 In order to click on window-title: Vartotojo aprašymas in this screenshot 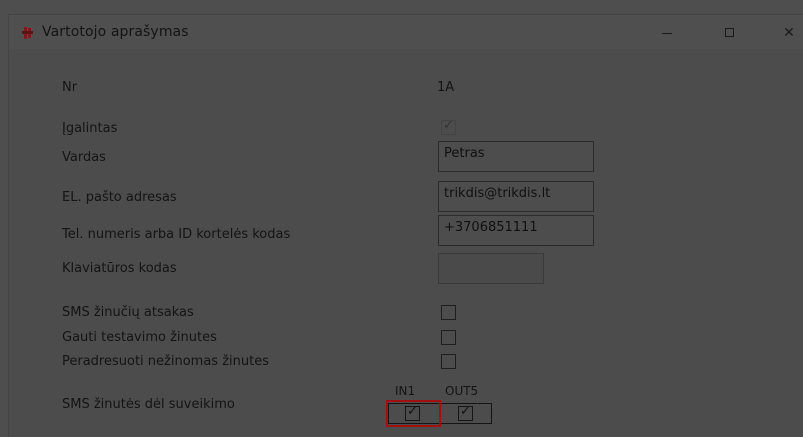, I will do `click(115, 32)`.